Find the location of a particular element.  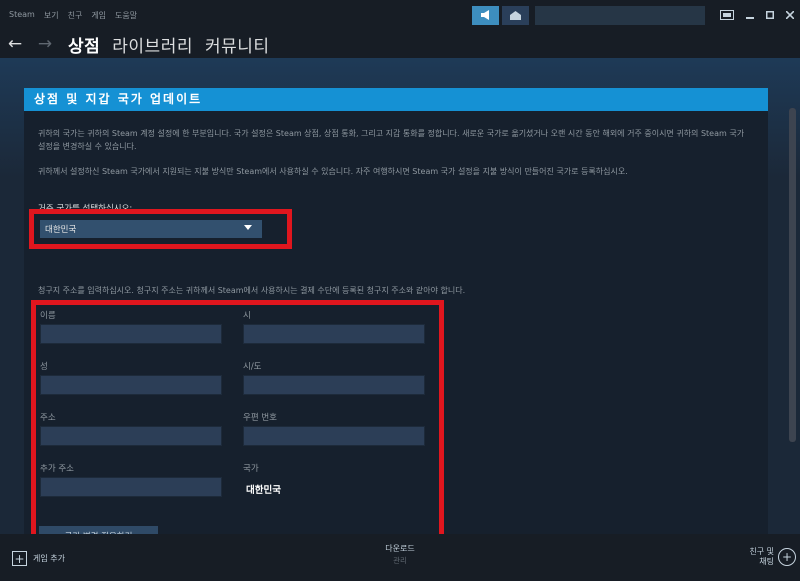

postal-code-label: 우편 번호 is located at coordinates (260, 418).